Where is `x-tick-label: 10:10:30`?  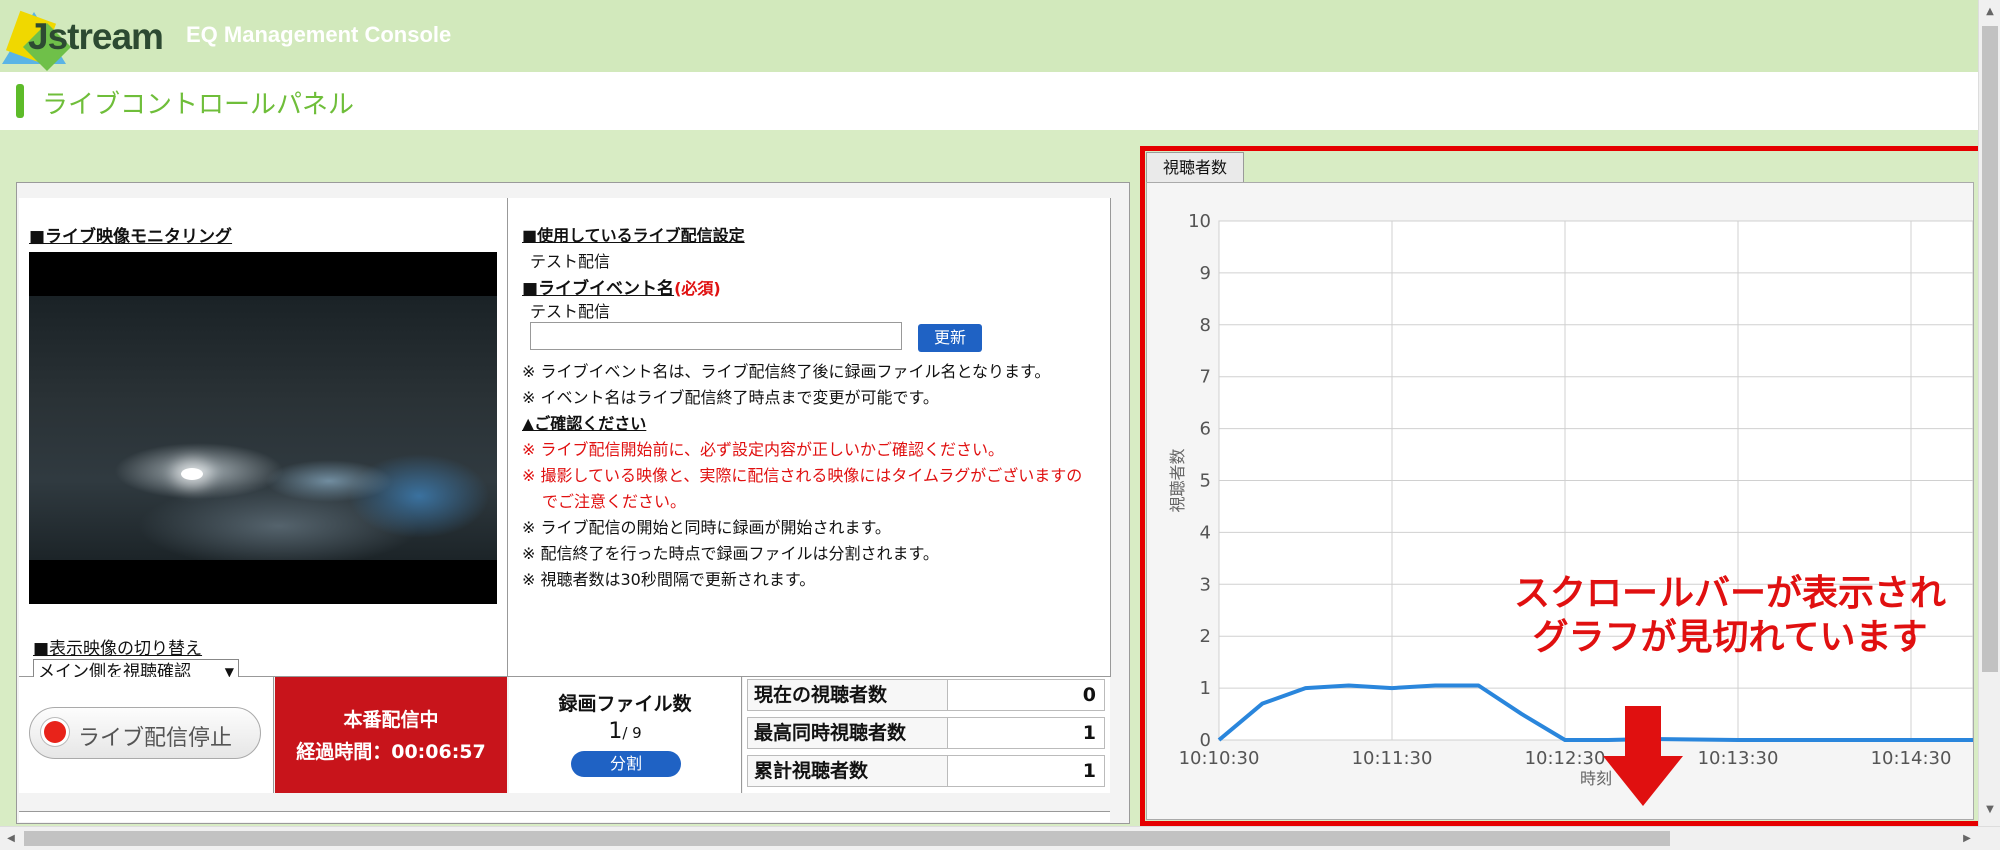
x-tick-label: 10:10:30 is located at coordinates (1219, 758).